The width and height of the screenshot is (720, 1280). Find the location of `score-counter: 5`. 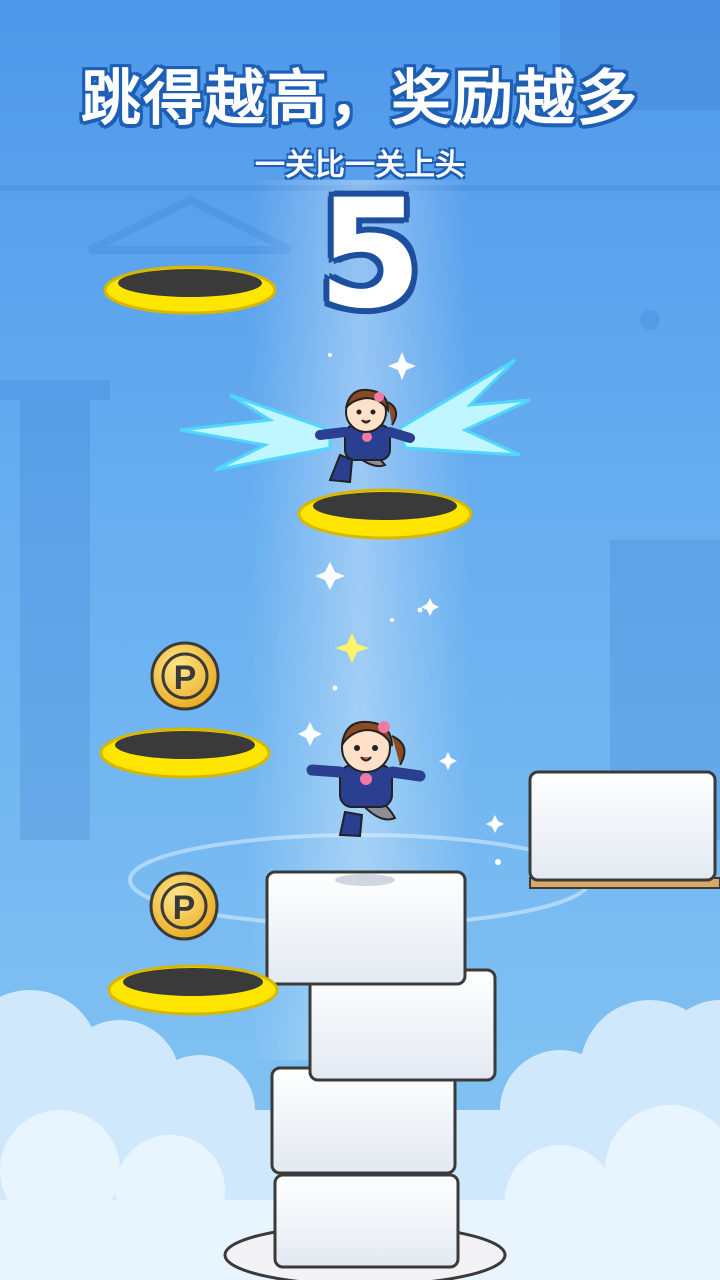

score-counter: 5 is located at coordinates (370, 255).